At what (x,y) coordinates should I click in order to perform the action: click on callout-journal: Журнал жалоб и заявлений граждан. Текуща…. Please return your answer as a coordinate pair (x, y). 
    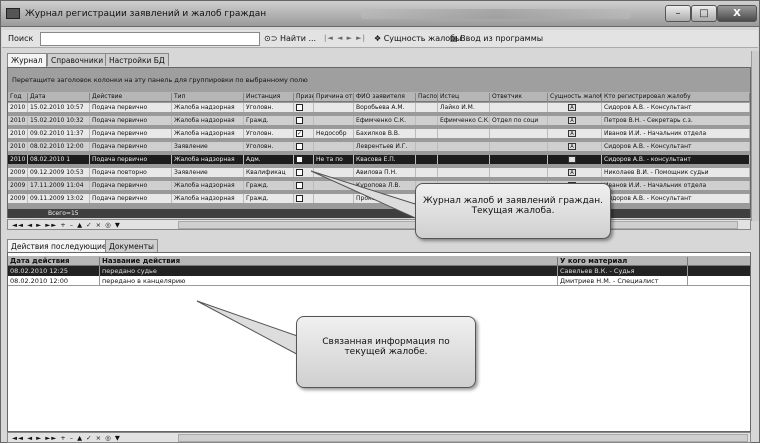
    Looking at the image, I should click on (513, 211).